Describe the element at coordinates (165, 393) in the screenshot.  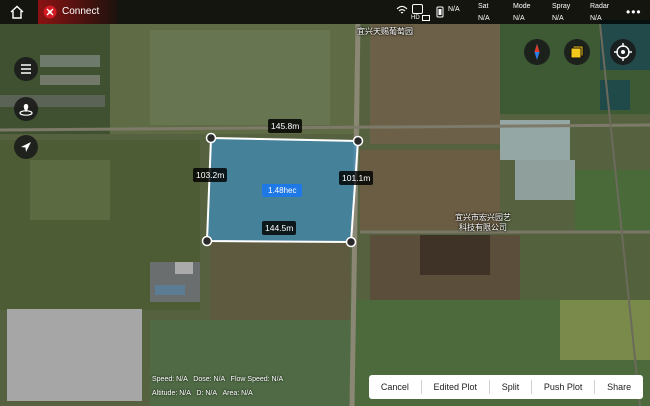
I see `altitude-label: Altitude:` at that location.